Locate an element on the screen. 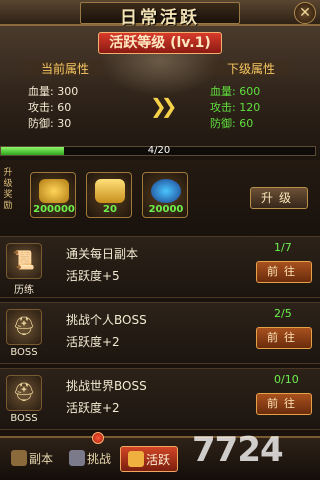 The width and height of the screenshot is (320, 480). activity-progress-bar: 4/20 is located at coordinates (158, 150).